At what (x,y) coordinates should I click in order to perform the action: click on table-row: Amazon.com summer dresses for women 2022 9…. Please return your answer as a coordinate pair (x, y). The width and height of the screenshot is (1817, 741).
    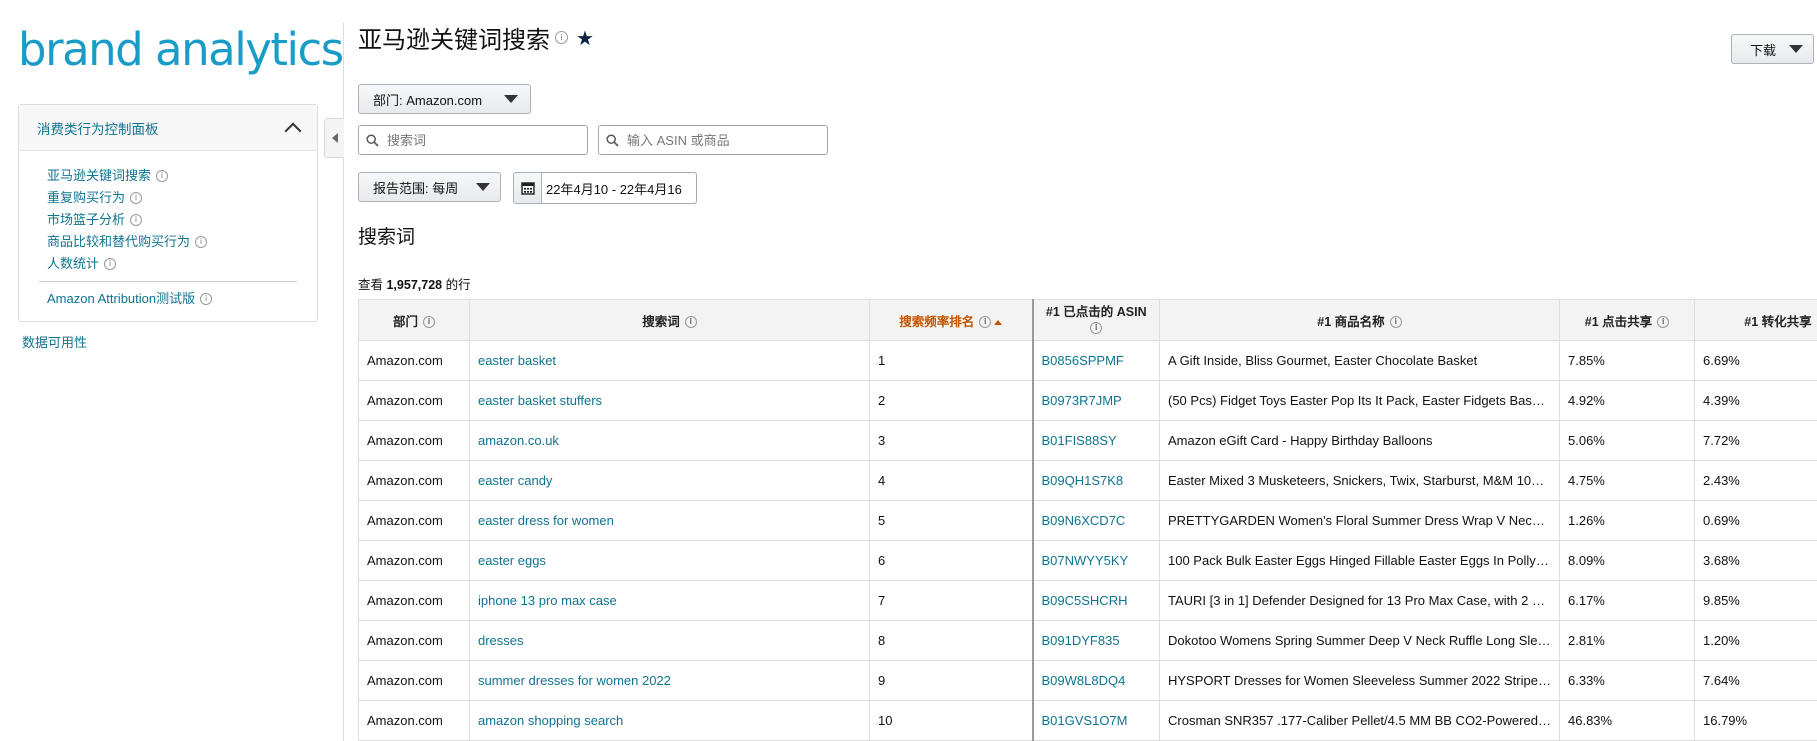
    Looking at the image, I should click on (1087, 680).